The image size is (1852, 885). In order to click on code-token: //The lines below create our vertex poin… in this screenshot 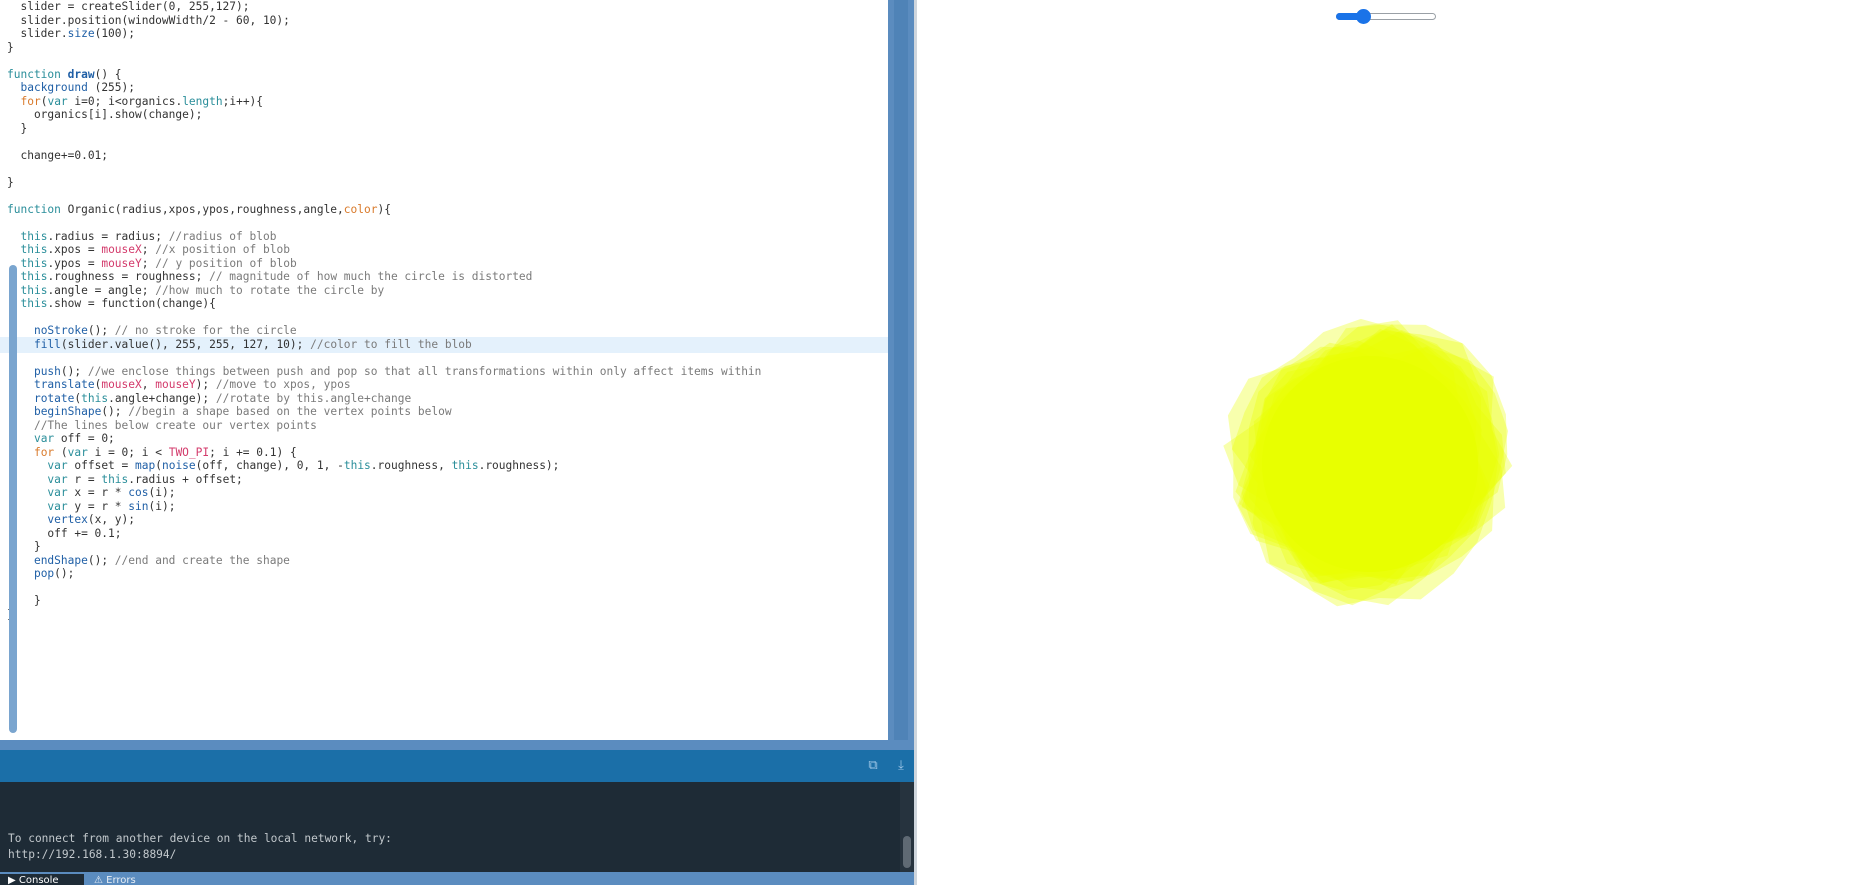, I will do `click(175, 425)`.